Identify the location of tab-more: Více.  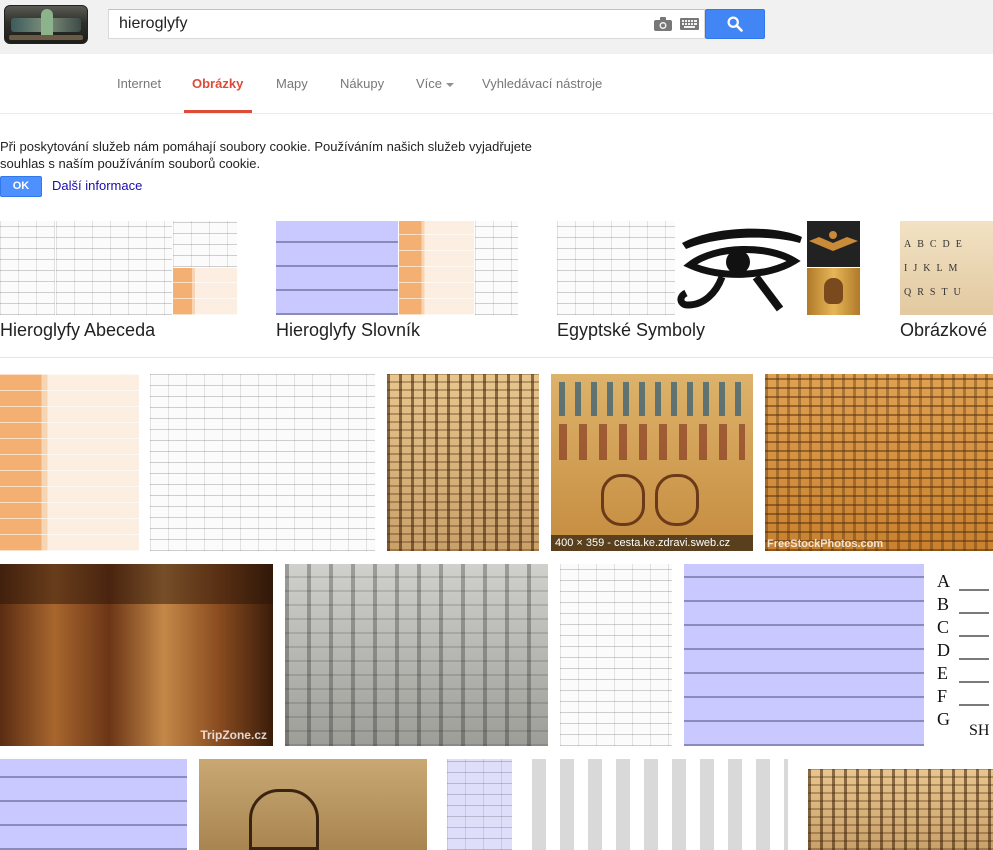
(435, 83).